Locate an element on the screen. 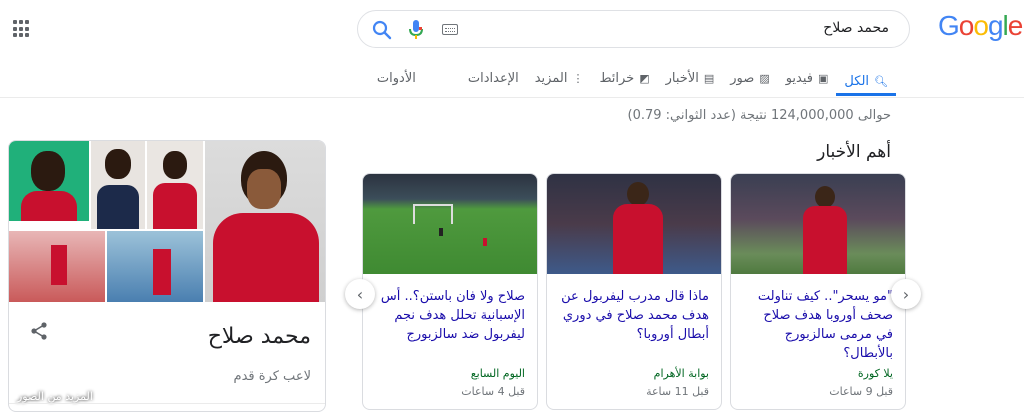 Image resolution: width=1024 pixels, height=412 pixels. image-icon: ▨ is located at coordinates (764, 78).